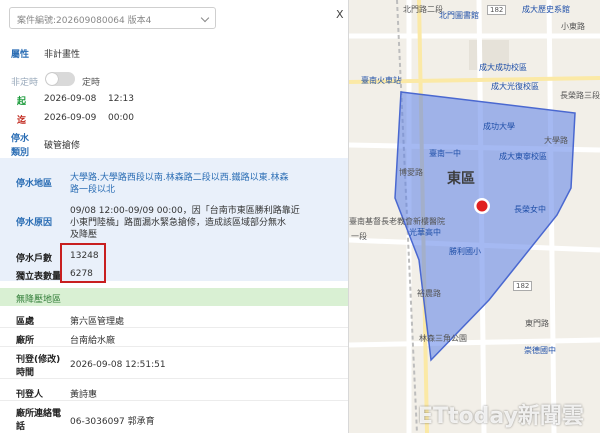 The image size is (600, 433). What do you see at coordinates (84, 235) in the screenshot?
I see `reason-value-line3: 及降壓` at bounding box center [84, 235].